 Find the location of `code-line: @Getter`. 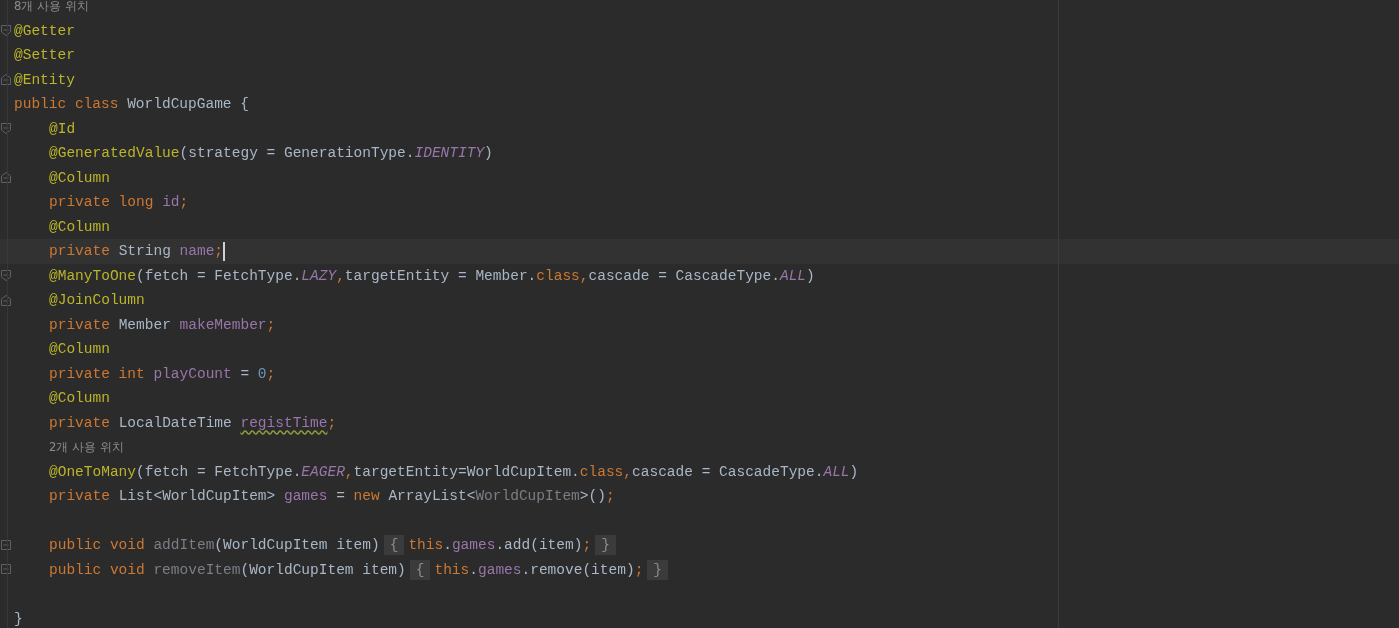

code-line: @Getter is located at coordinates (44, 30).